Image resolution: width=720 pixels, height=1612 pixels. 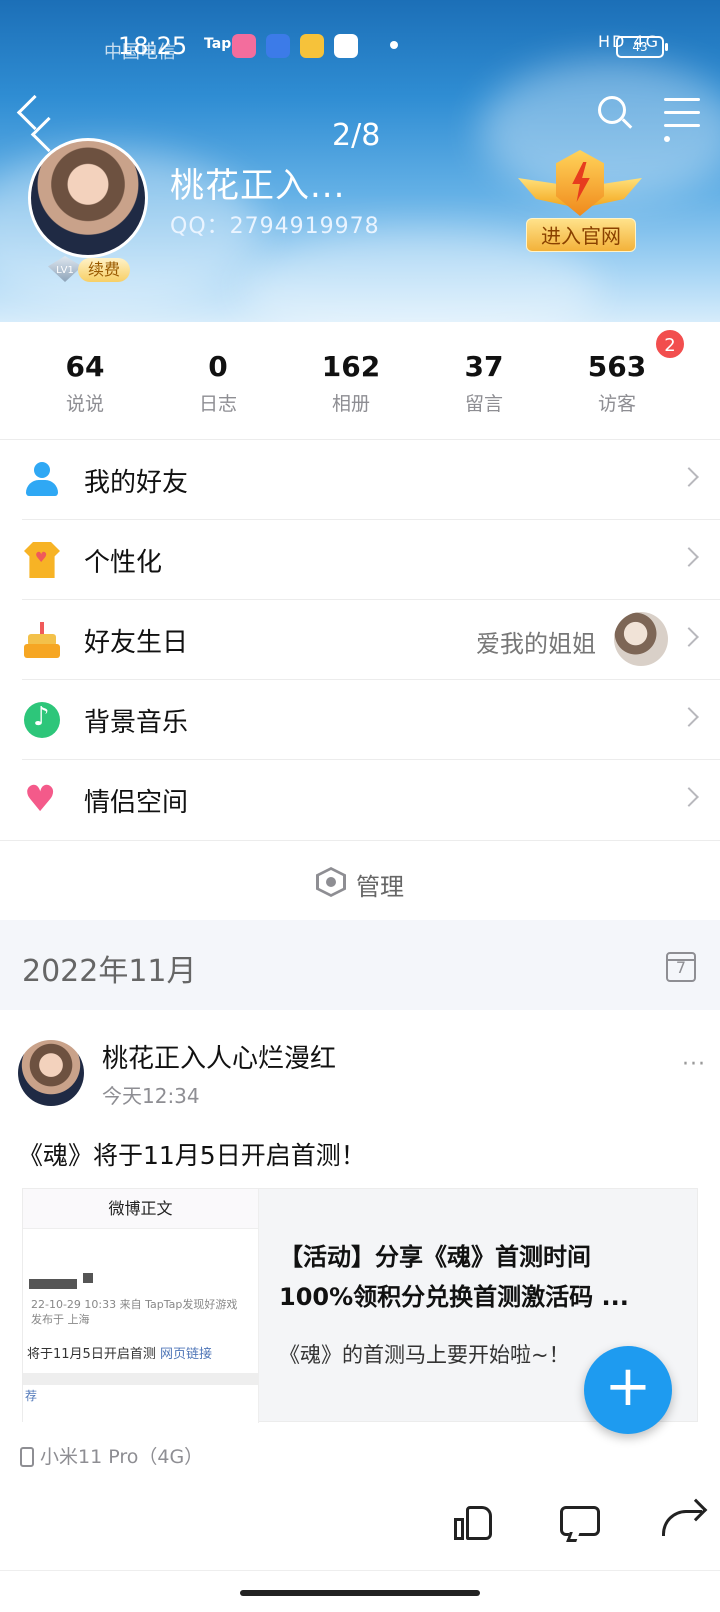 I want to click on stat-blog: 0 日志, so click(x=218, y=383).